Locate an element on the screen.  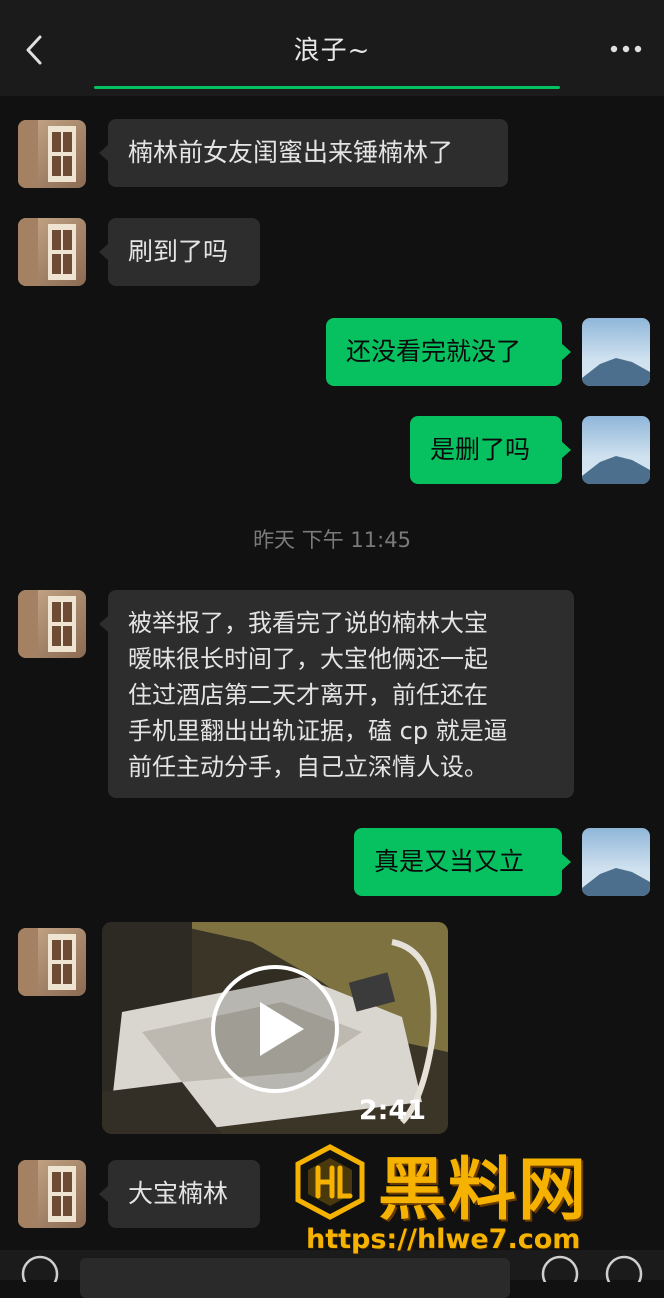
message-text-line: 住过酒店第二天才离开，前任还在 is located at coordinates (308, 695).